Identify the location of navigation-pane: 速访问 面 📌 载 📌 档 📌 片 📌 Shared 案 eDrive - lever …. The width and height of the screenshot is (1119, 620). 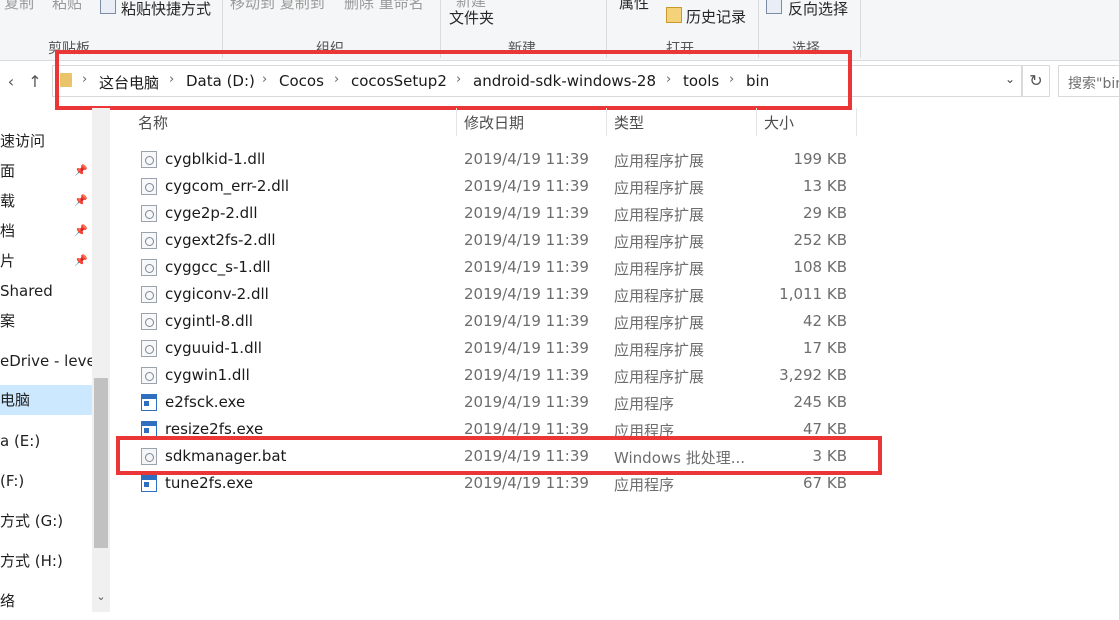
(46, 360).